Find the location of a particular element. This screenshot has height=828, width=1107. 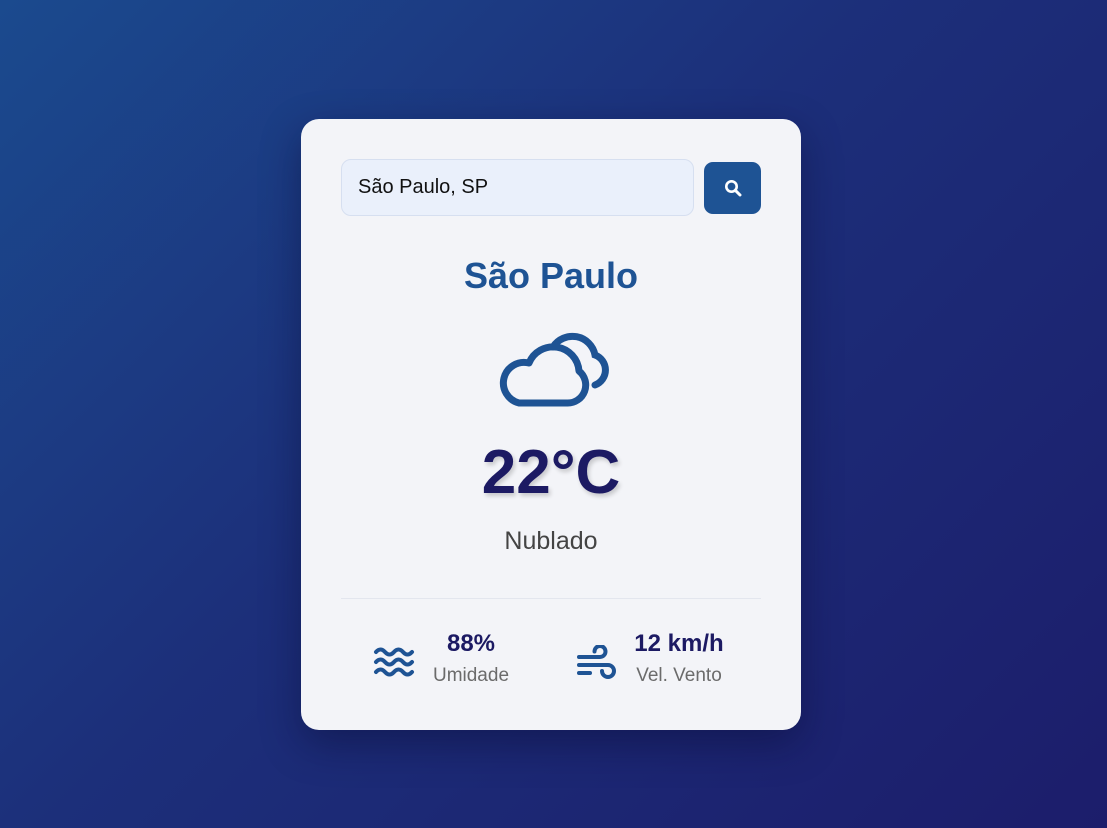

search-icon is located at coordinates (732, 188).